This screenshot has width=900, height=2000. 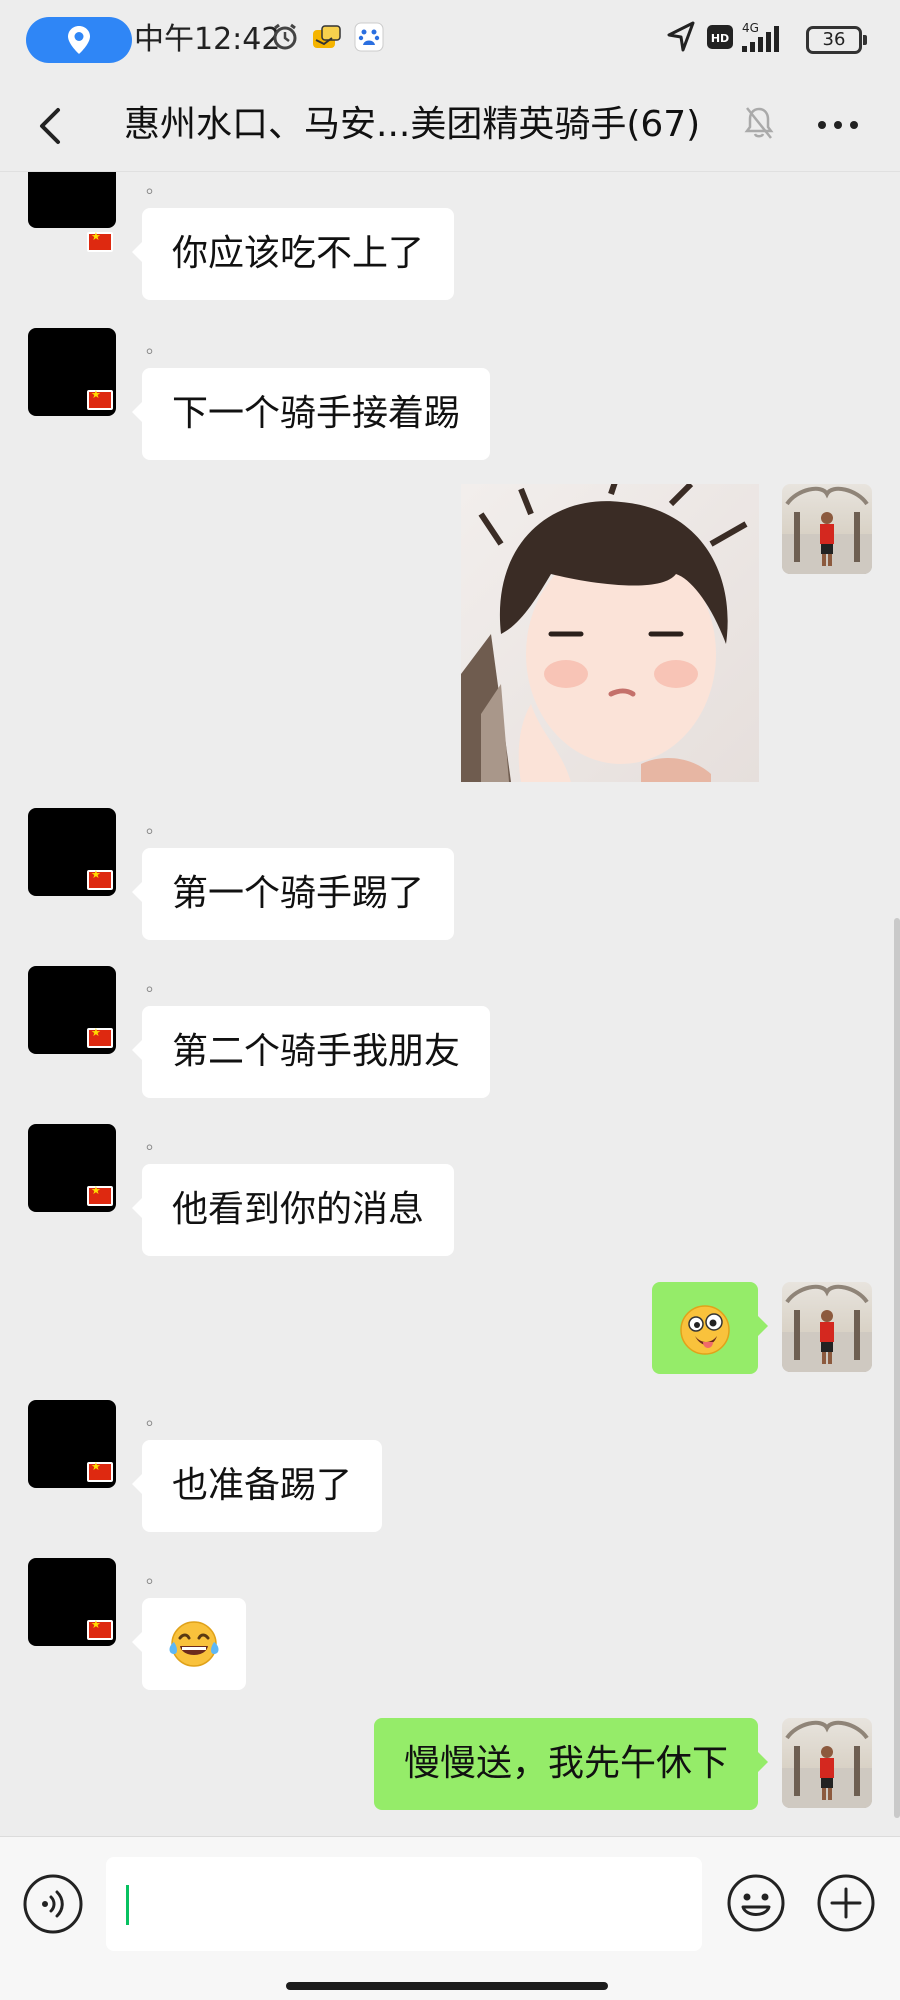 I want to click on svg-text: HD, so click(x=720, y=38).